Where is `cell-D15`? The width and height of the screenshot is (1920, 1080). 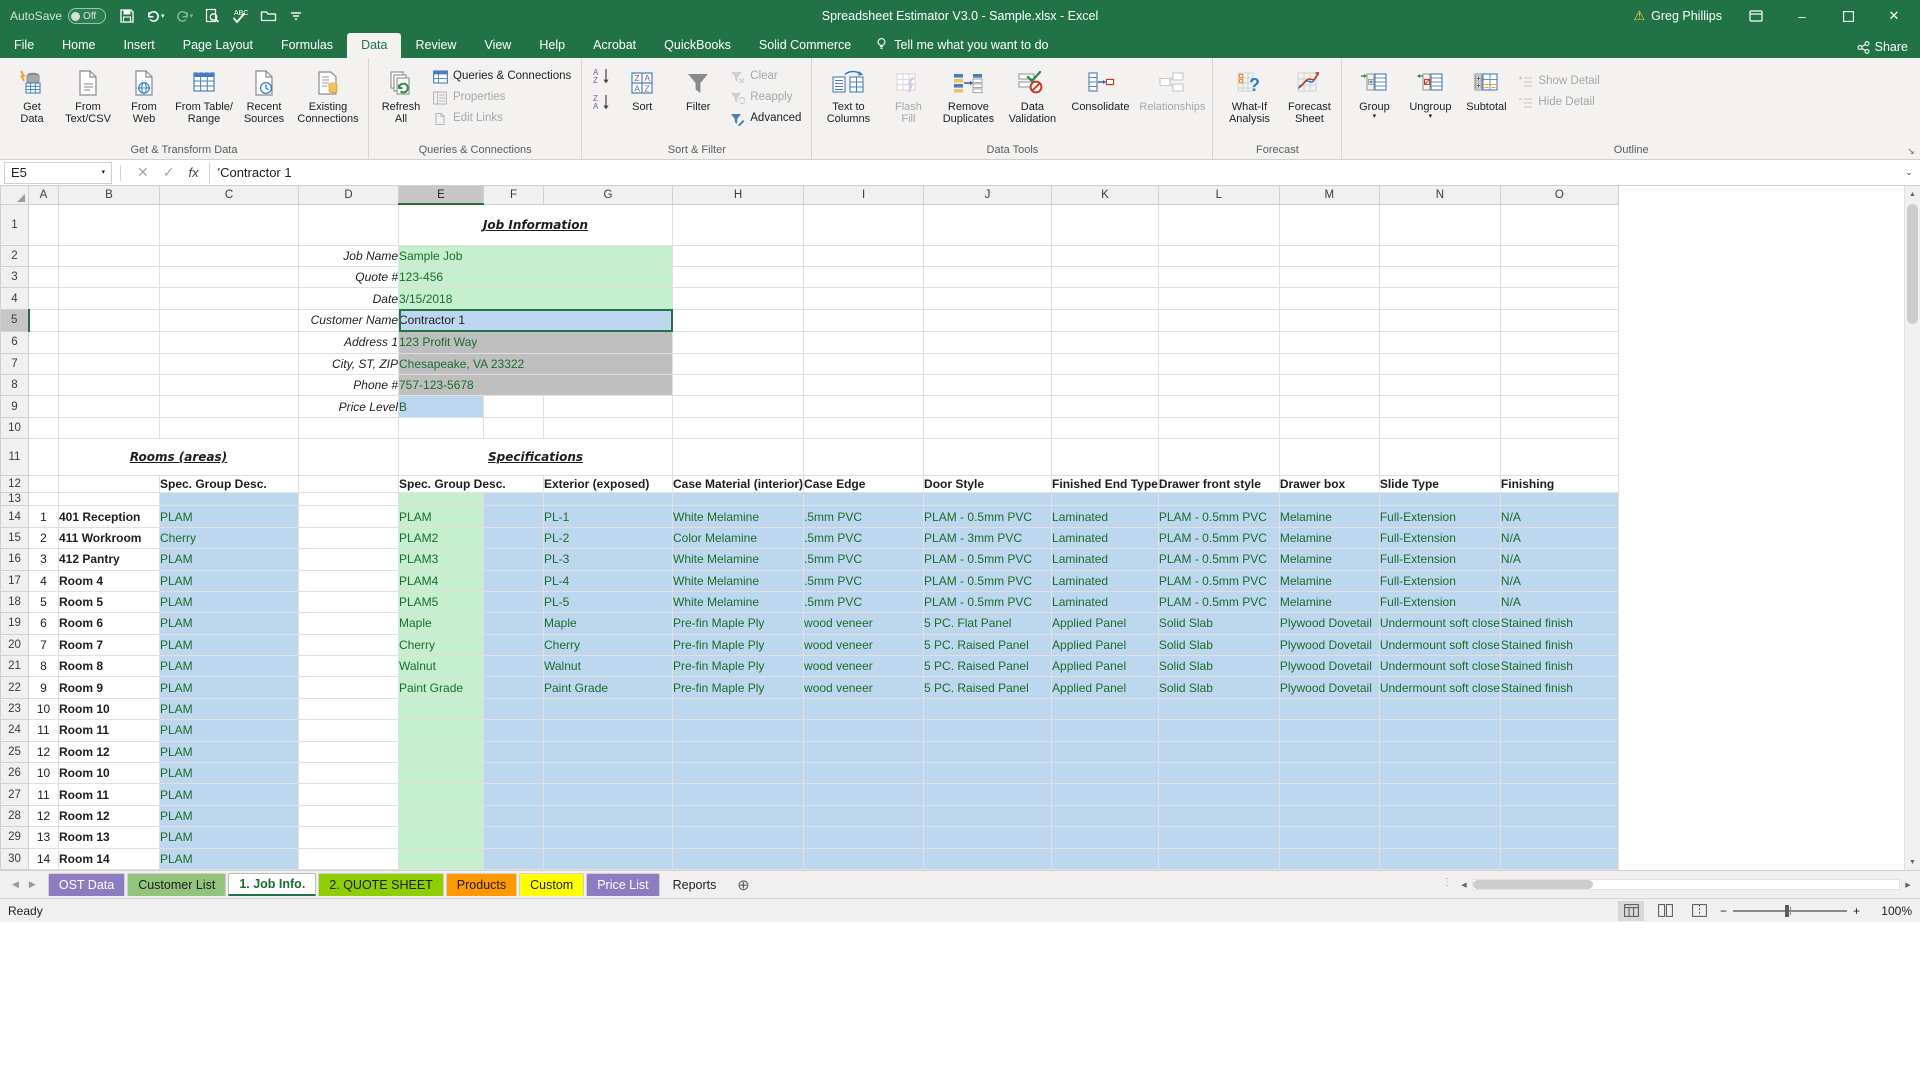 cell-D15 is located at coordinates (348, 538).